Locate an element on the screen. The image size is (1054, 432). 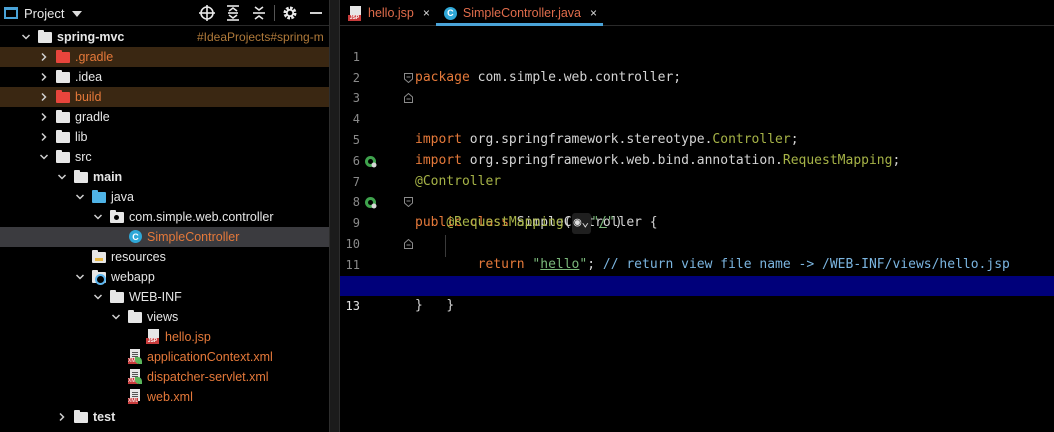
tree-item: com.simple.web.controller is located at coordinates (164, 217).